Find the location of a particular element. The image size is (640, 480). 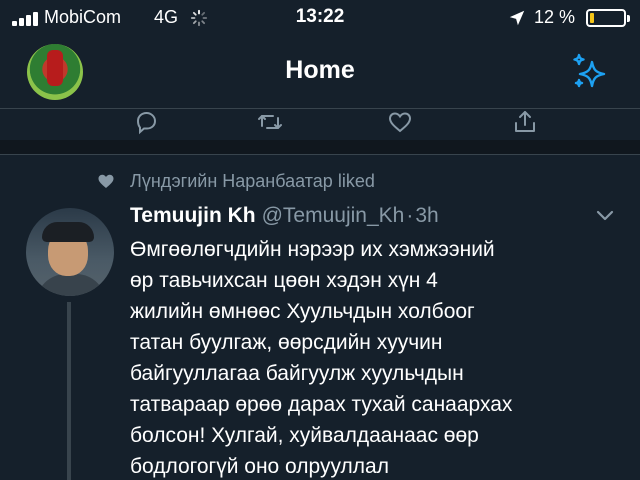

like-icon is located at coordinates (400, 122).